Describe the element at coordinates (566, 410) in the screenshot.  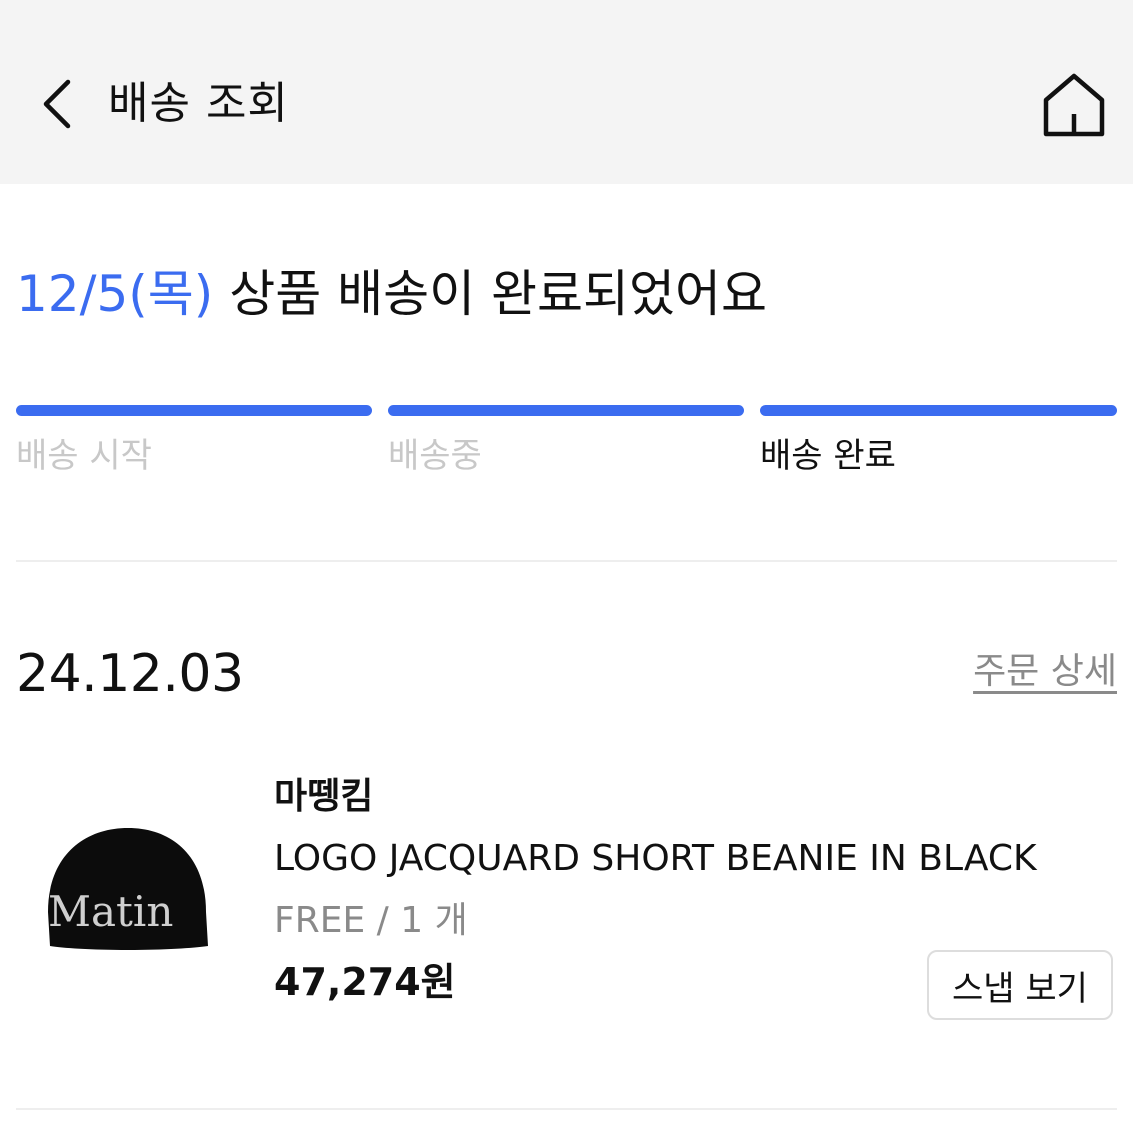
I see `progress-segment-in-transit` at that location.